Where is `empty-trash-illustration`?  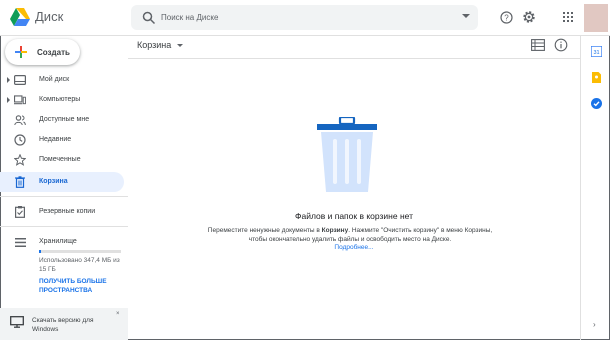
empty-trash-illustration is located at coordinates (347, 154).